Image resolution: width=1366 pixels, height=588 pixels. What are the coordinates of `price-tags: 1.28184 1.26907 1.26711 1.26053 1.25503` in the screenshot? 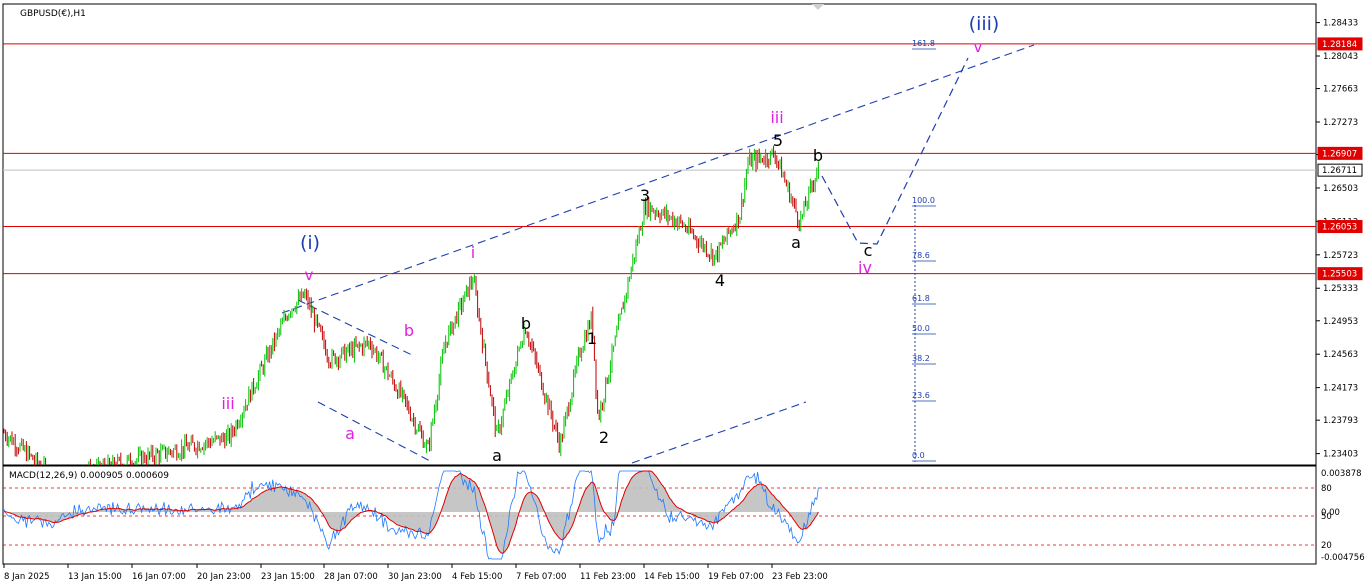 It's located at (1340, 159).